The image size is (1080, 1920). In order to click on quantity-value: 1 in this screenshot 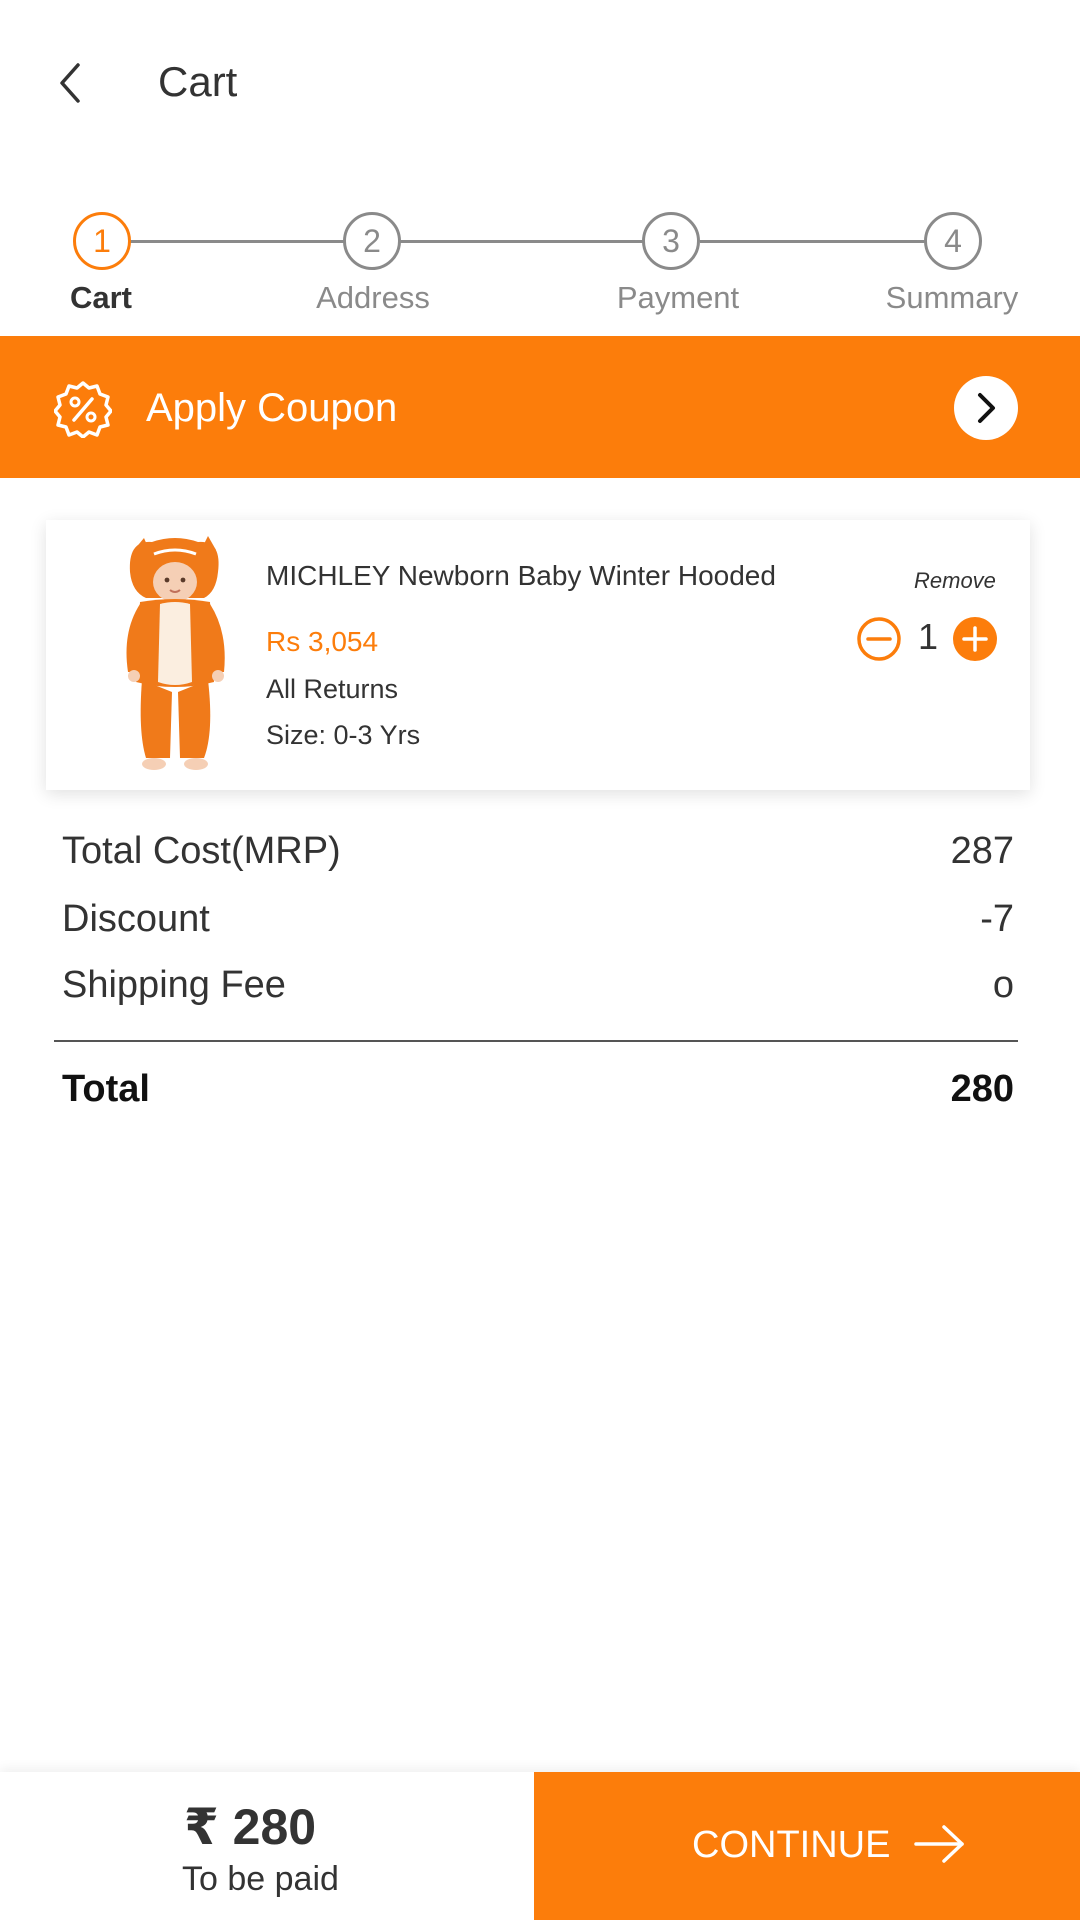, I will do `click(928, 636)`.